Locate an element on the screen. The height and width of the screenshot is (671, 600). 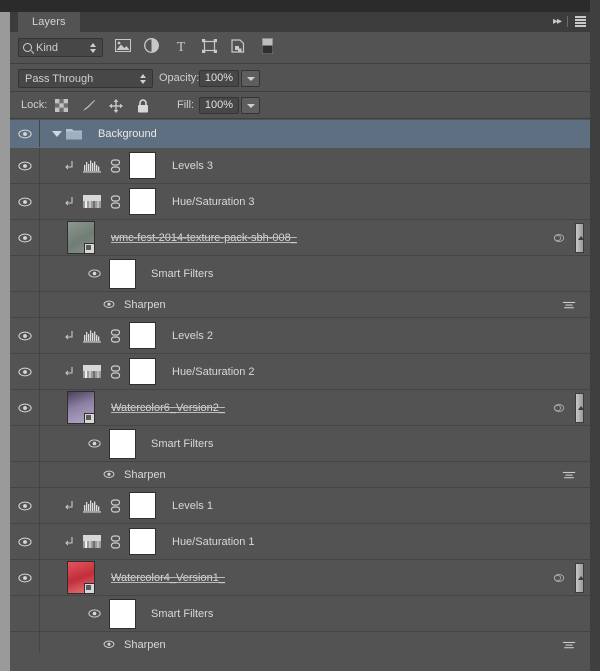
layer-row-content: Smart Filters is located at coordinates (315, 443).